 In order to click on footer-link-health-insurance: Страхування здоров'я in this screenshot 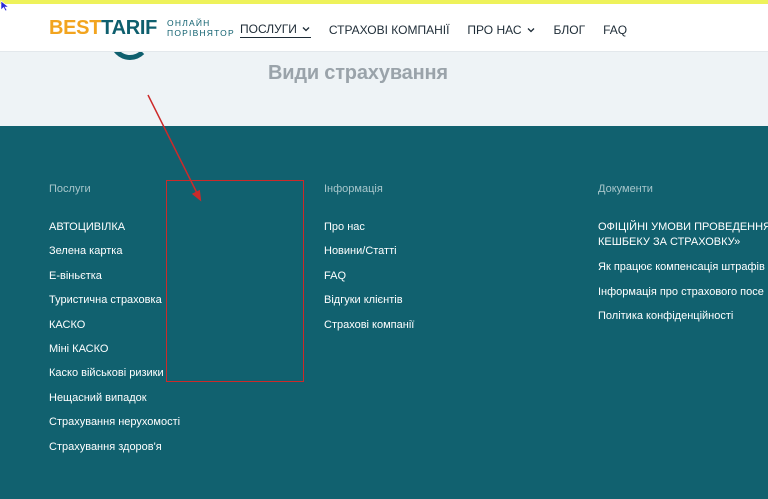, I will do `click(114, 447)`.